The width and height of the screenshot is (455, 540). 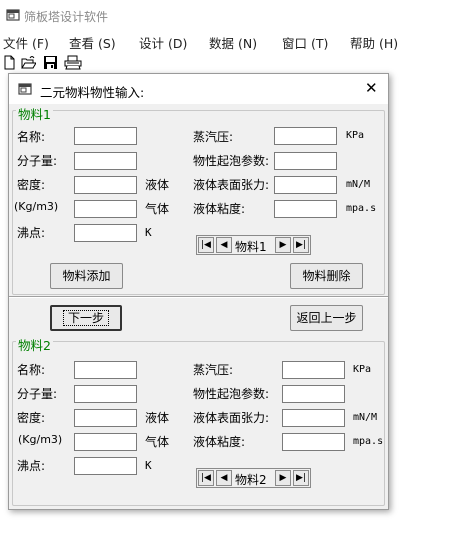 I want to click on material1-bp-label: 沸点:, so click(x=31, y=233).